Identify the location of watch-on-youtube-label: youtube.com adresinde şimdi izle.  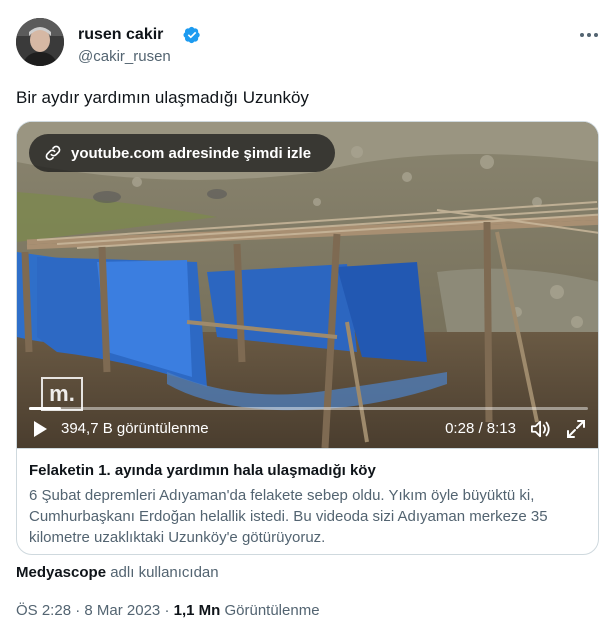
(191, 153).